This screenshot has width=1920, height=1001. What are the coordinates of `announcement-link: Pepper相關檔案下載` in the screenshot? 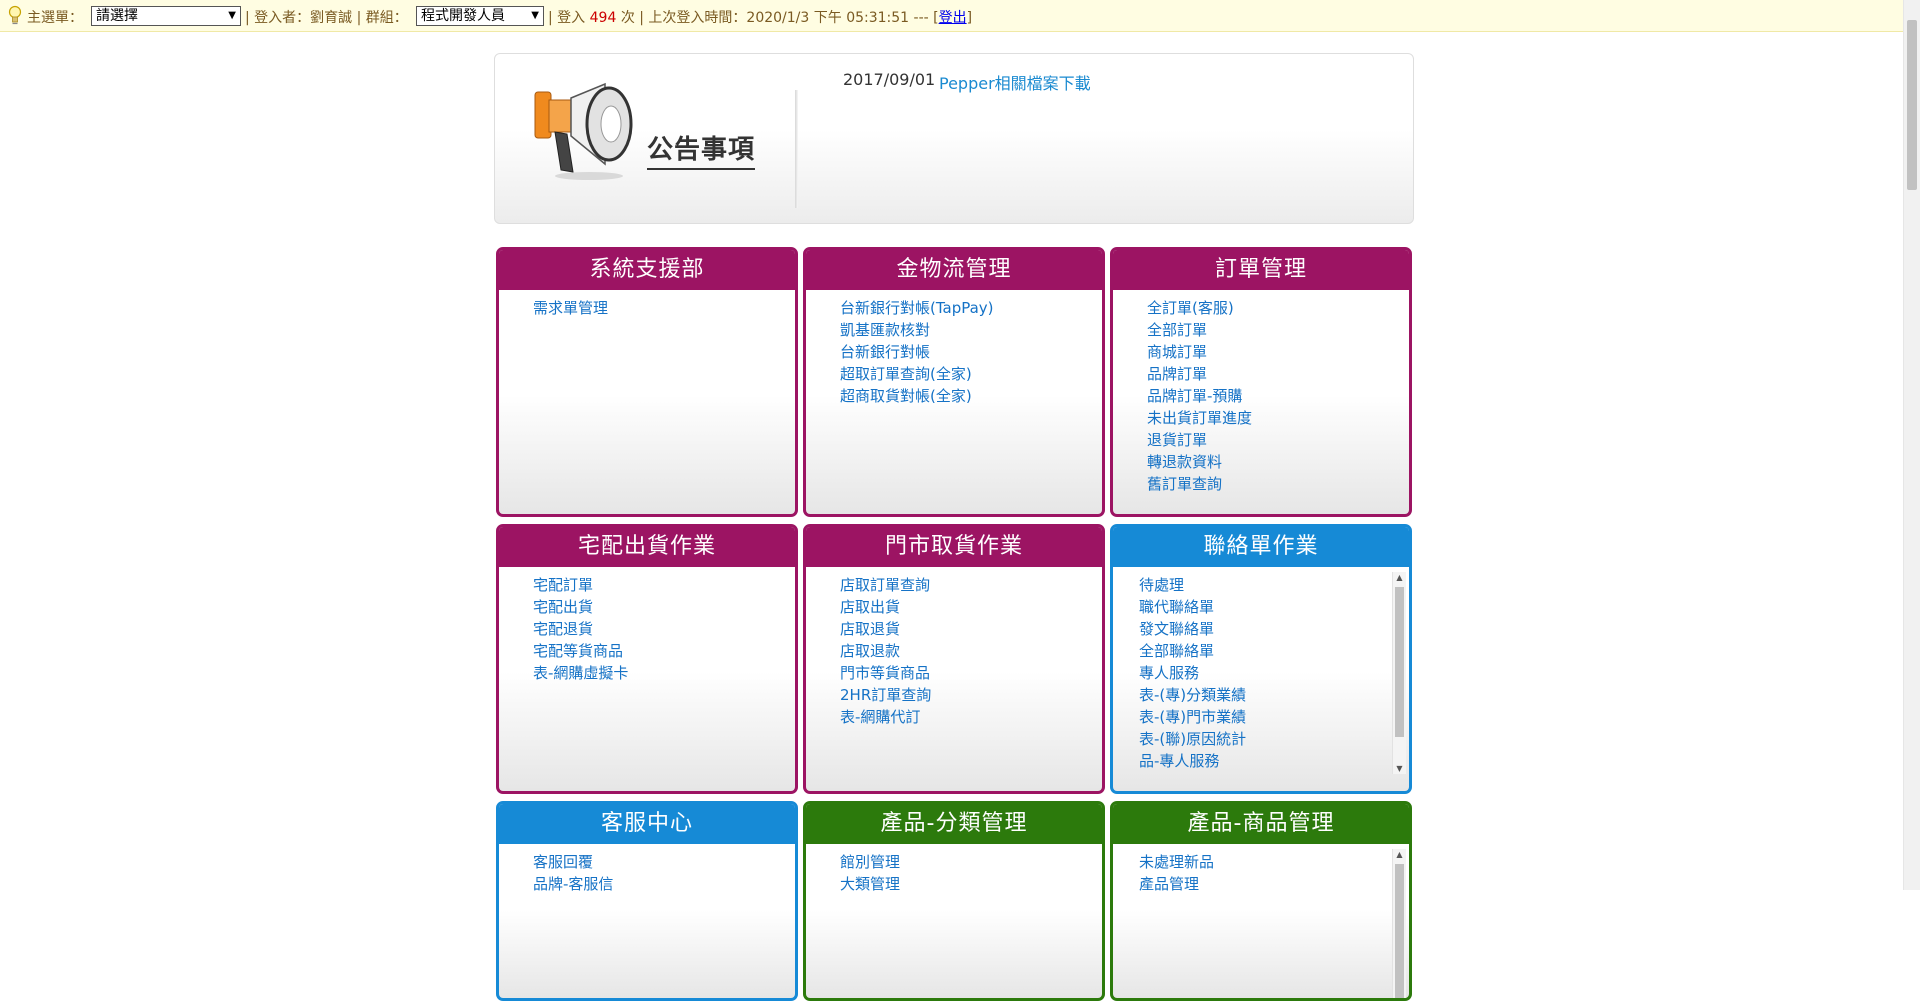 It's located at (1015, 82).